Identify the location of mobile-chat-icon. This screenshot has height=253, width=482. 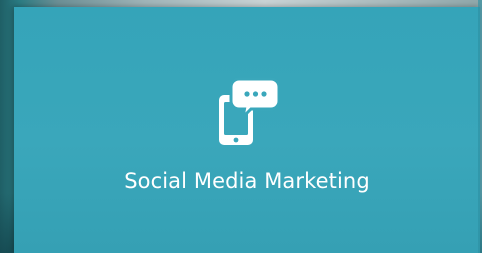
(249, 111).